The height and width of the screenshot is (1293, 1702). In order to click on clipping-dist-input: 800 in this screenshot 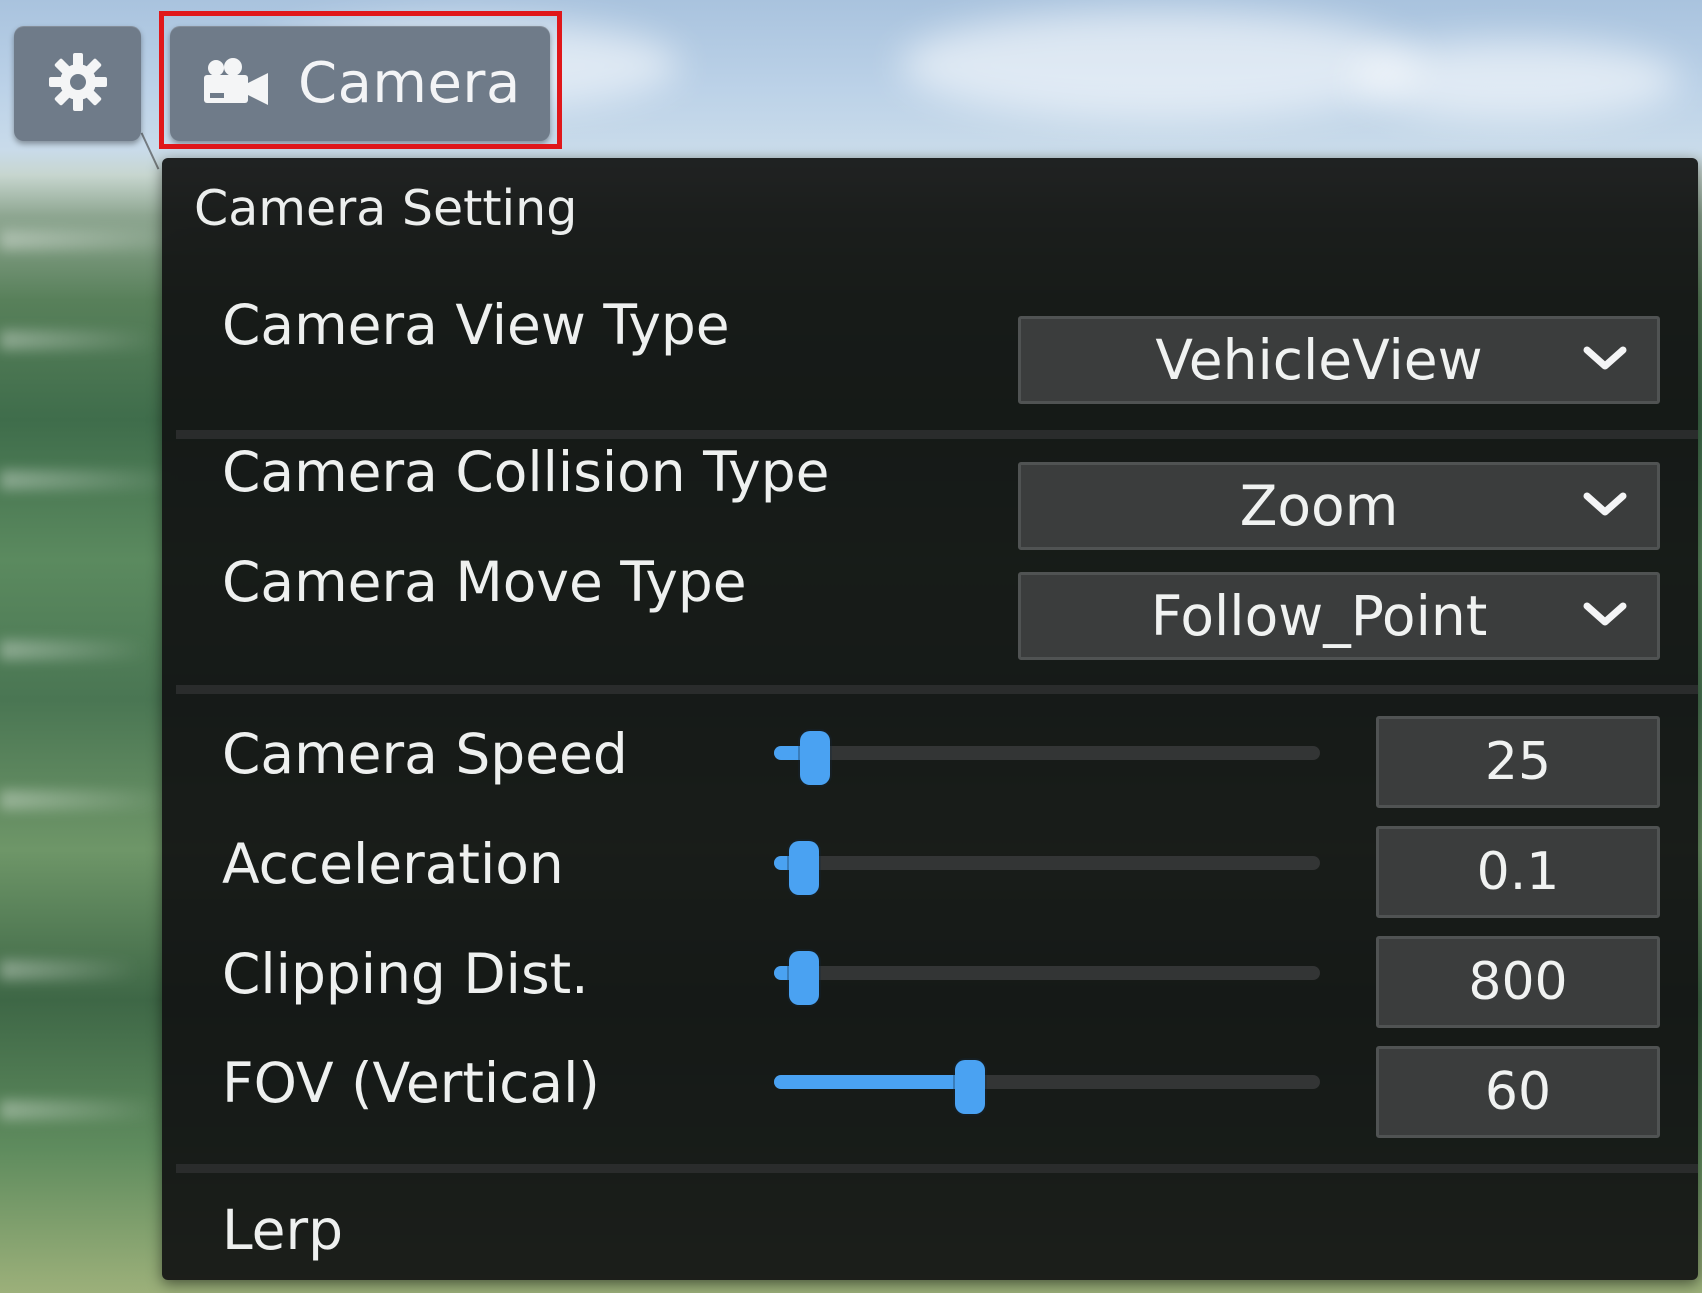, I will do `click(1518, 982)`.